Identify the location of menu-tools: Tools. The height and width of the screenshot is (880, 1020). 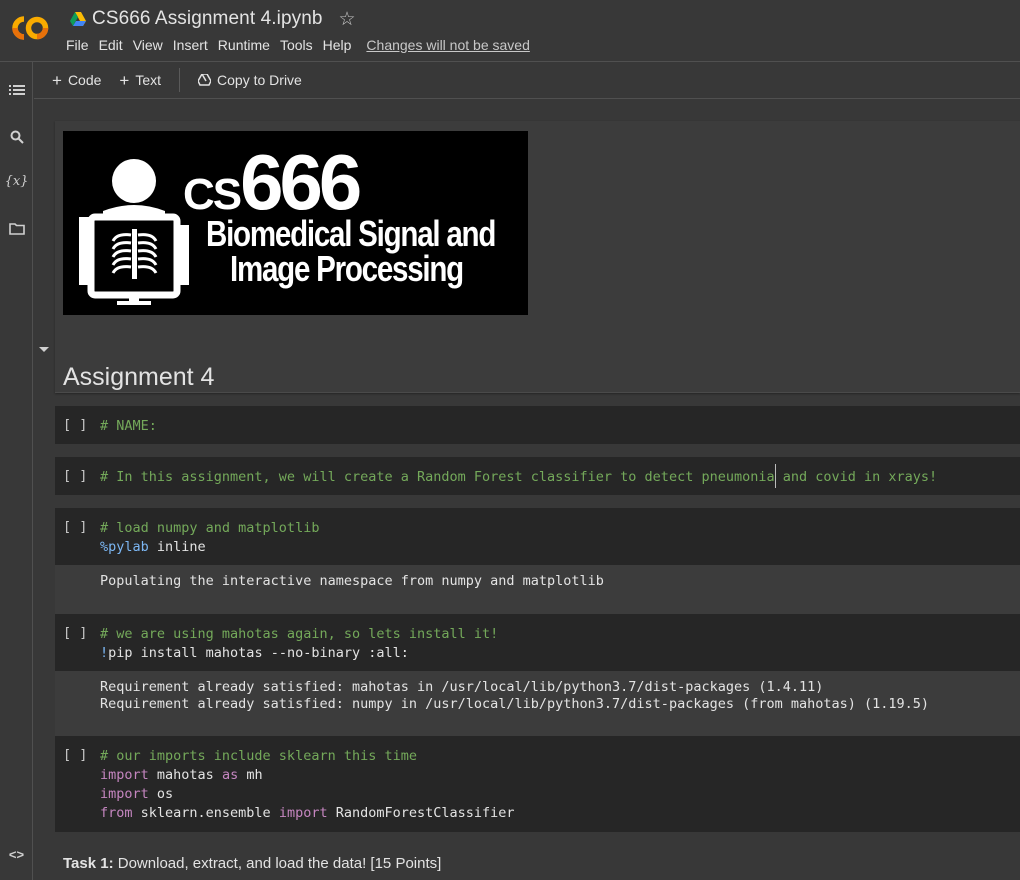
(296, 45).